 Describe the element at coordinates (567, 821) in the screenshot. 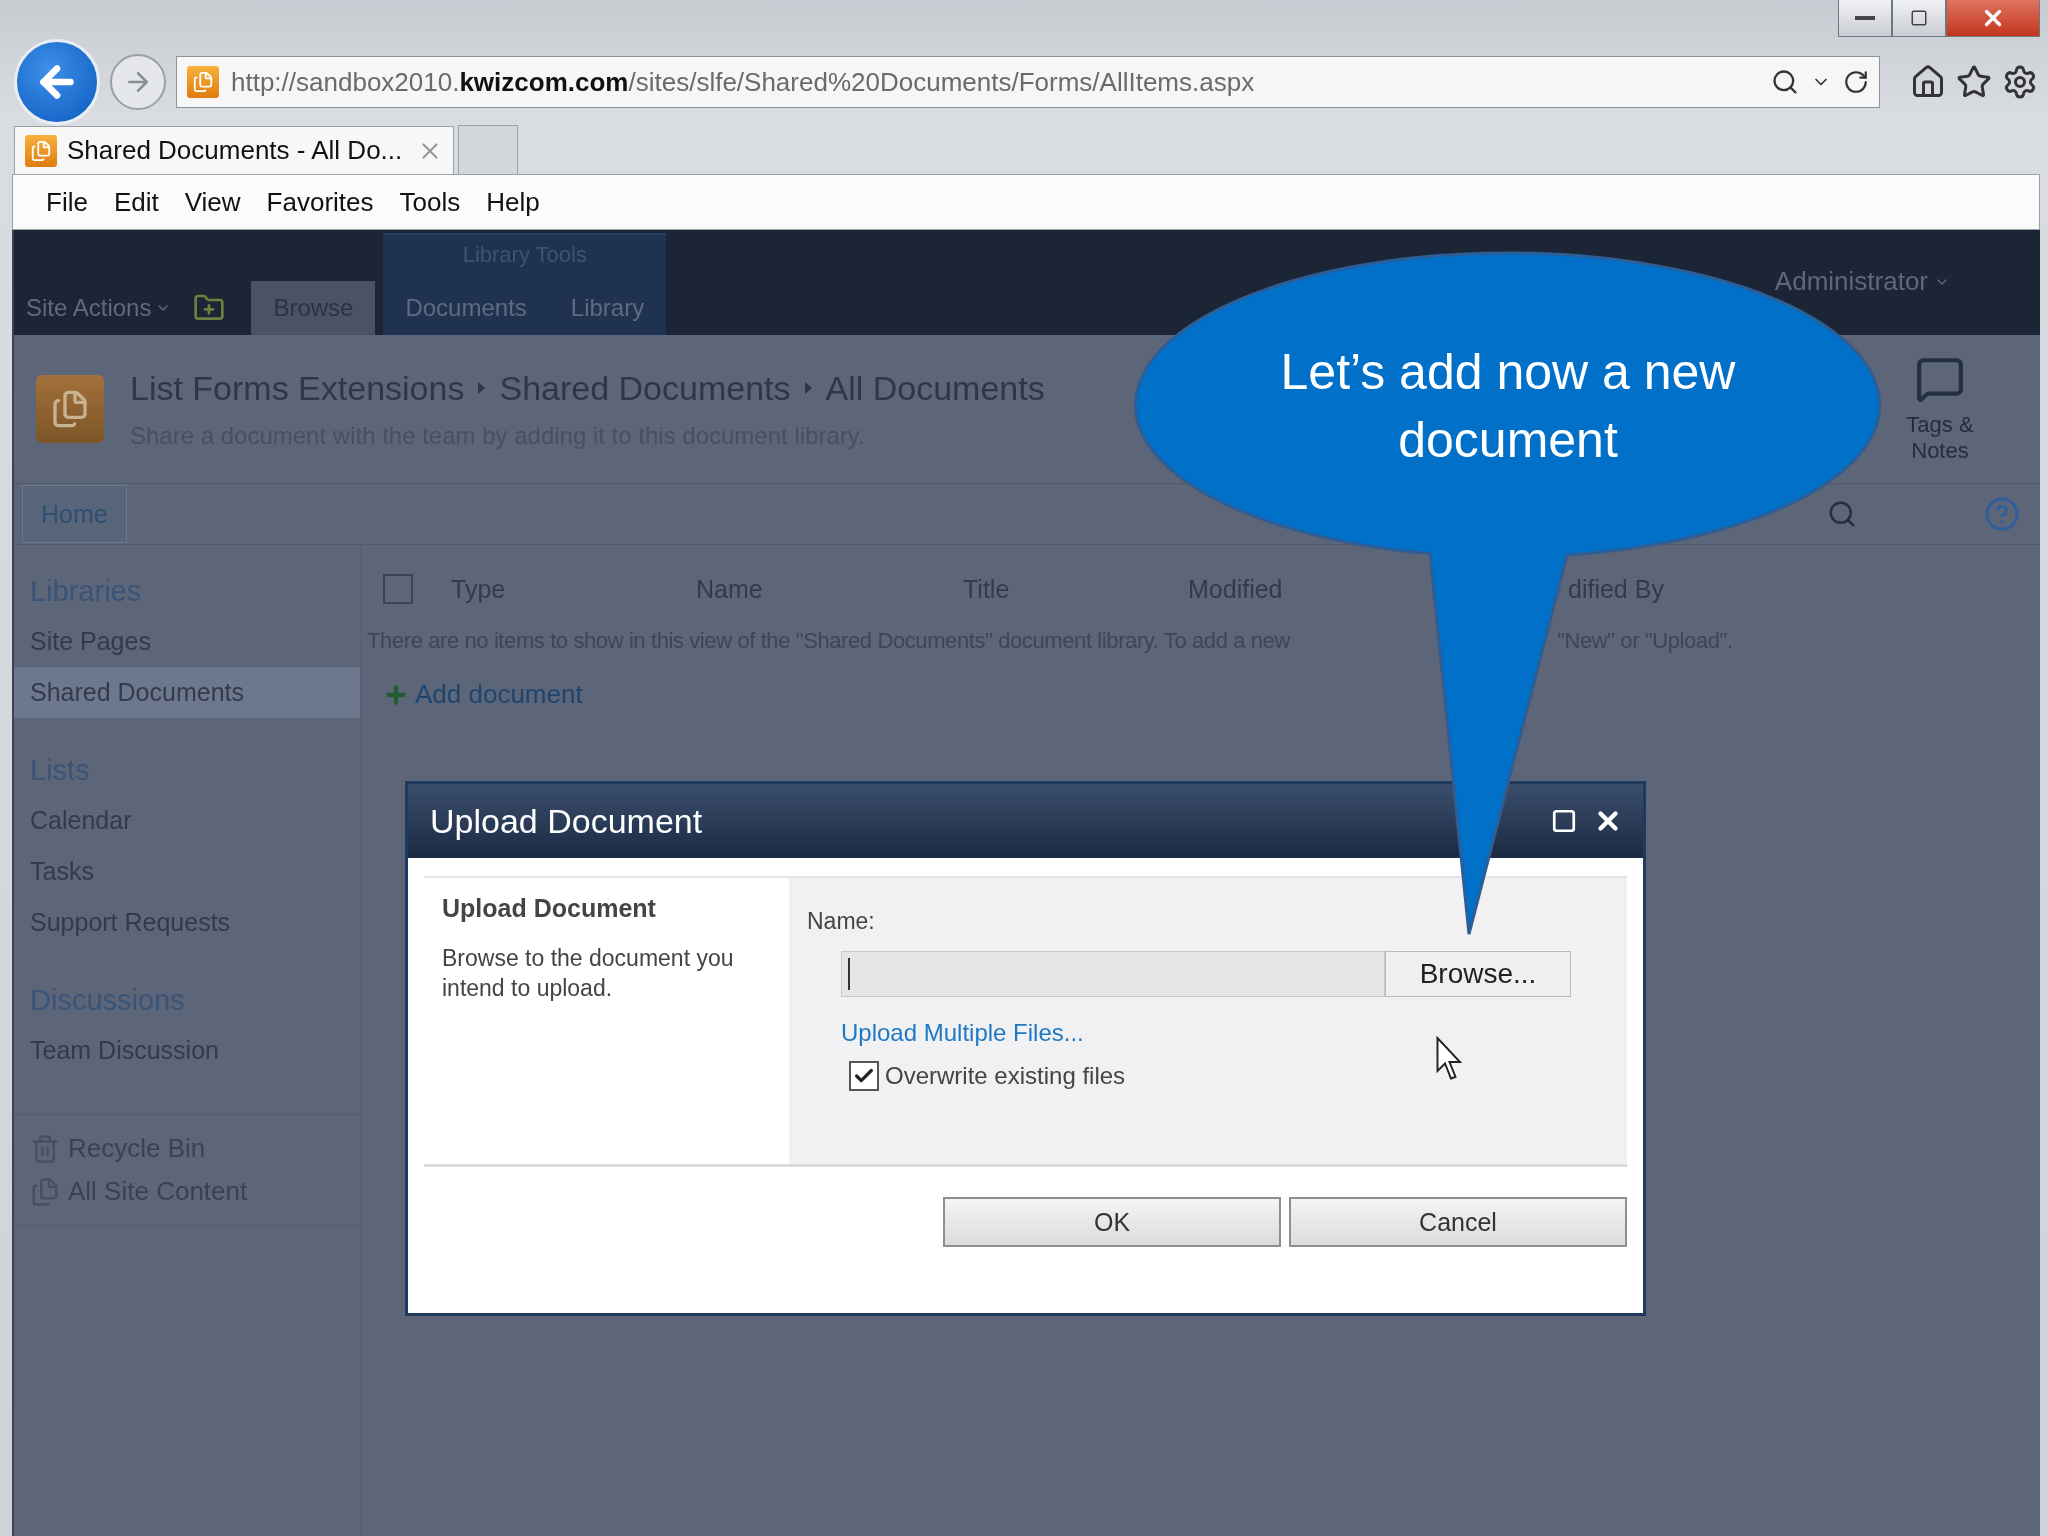

I see `dialog-title: Upload Document` at that location.